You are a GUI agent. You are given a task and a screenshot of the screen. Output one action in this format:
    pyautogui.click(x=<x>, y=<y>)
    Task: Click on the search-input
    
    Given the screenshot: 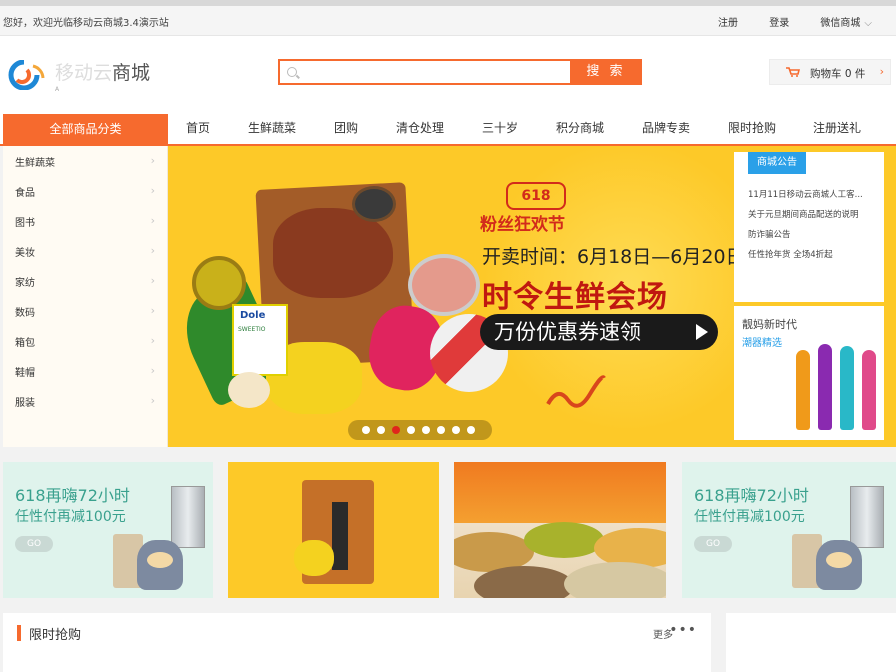 What is the action you would take?
    pyautogui.click(x=434, y=72)
    